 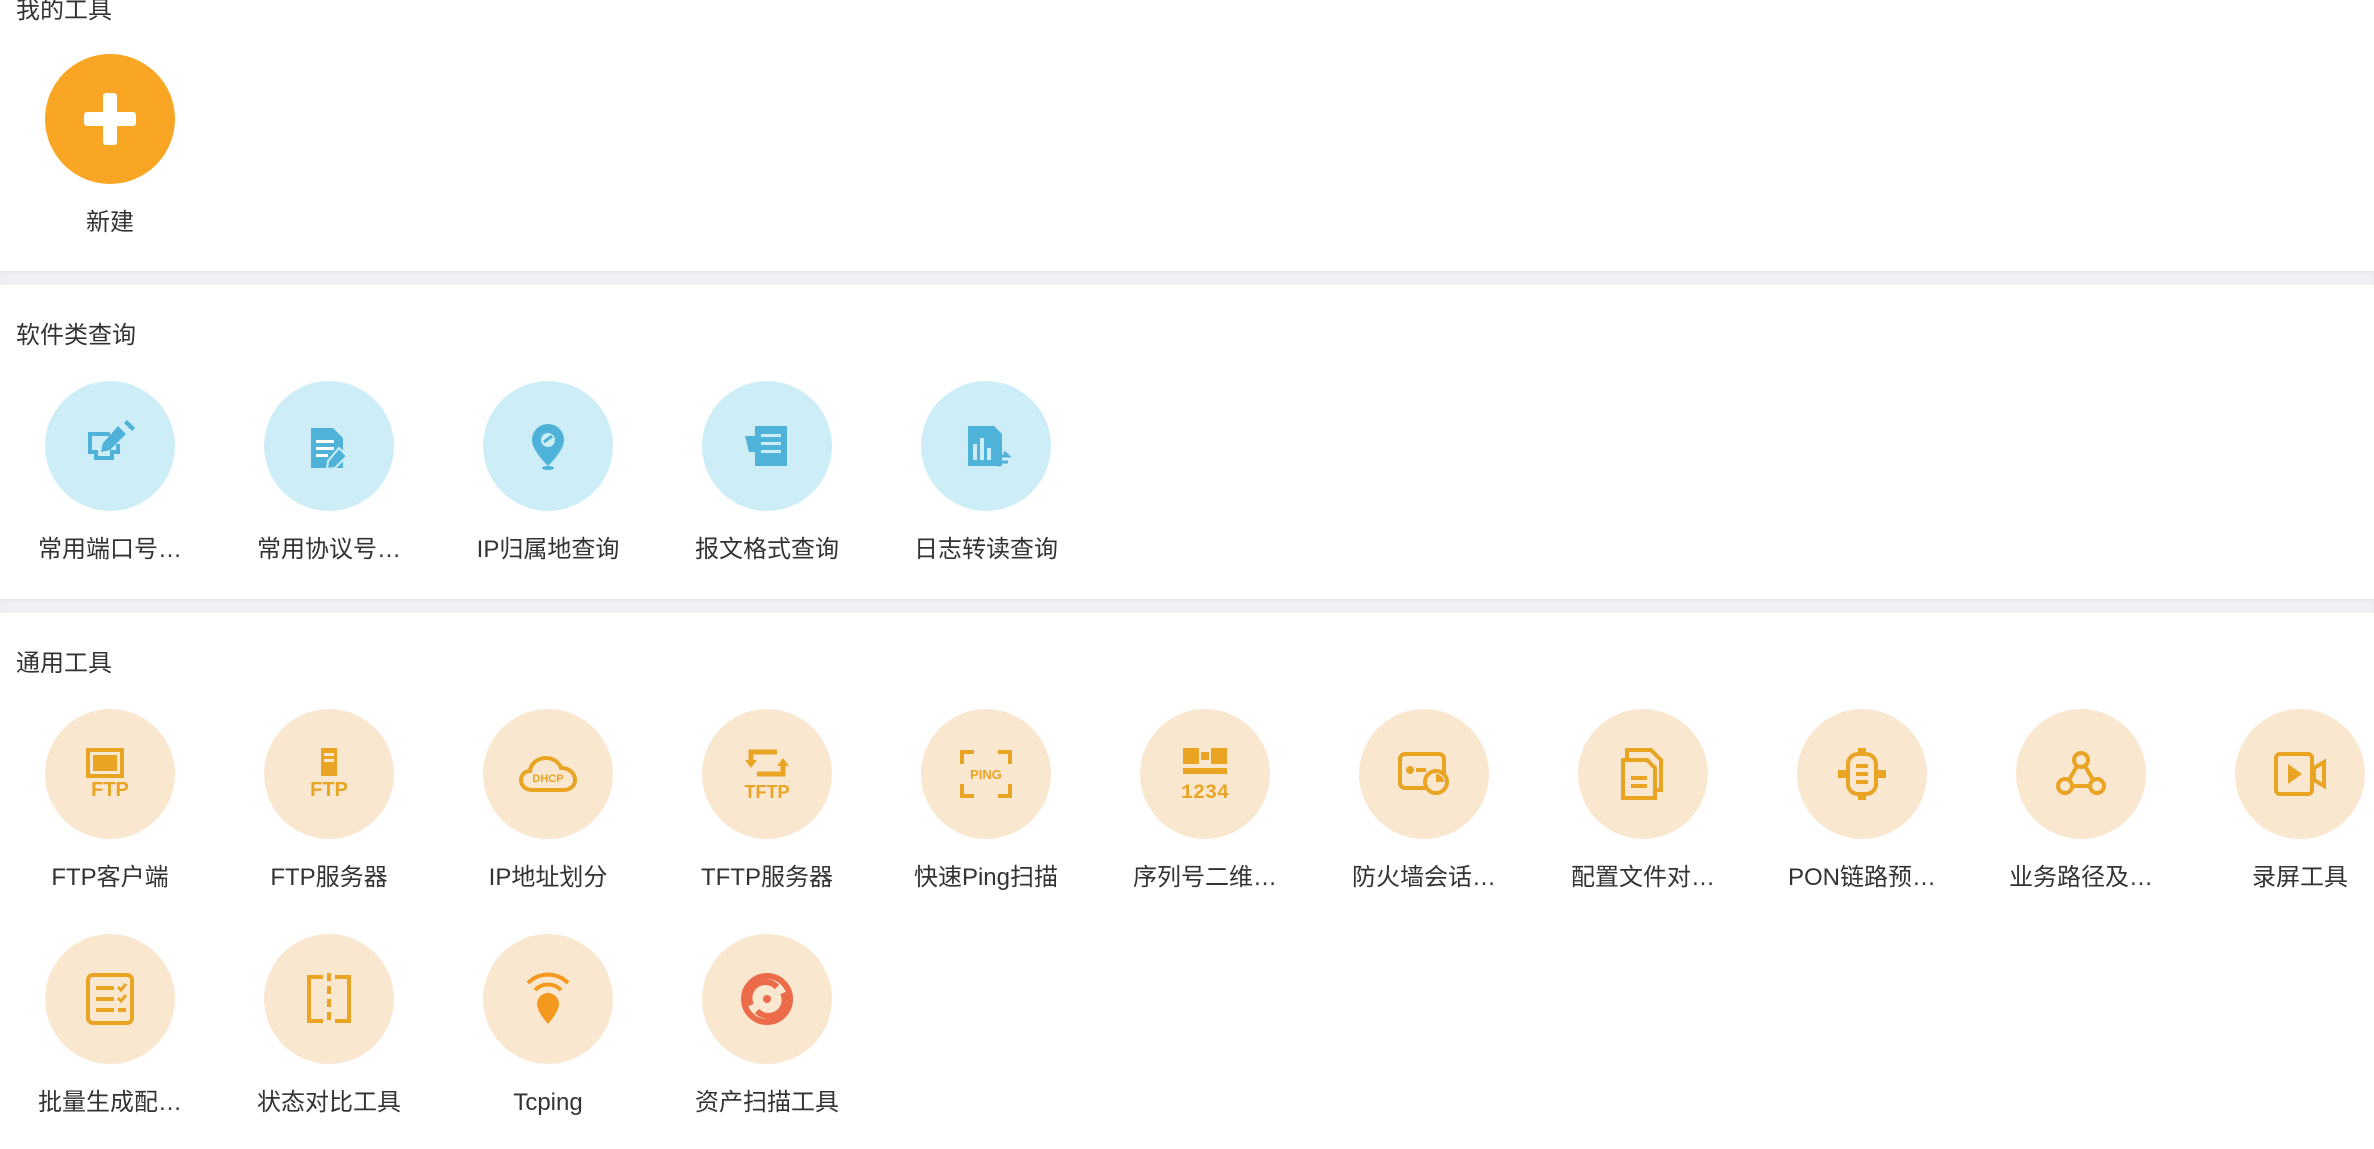 What do you see at coordinates (110, 790) in the screenshot?
I see `ftp-client-icon-text: FTP` at bounding box center [110, 790].